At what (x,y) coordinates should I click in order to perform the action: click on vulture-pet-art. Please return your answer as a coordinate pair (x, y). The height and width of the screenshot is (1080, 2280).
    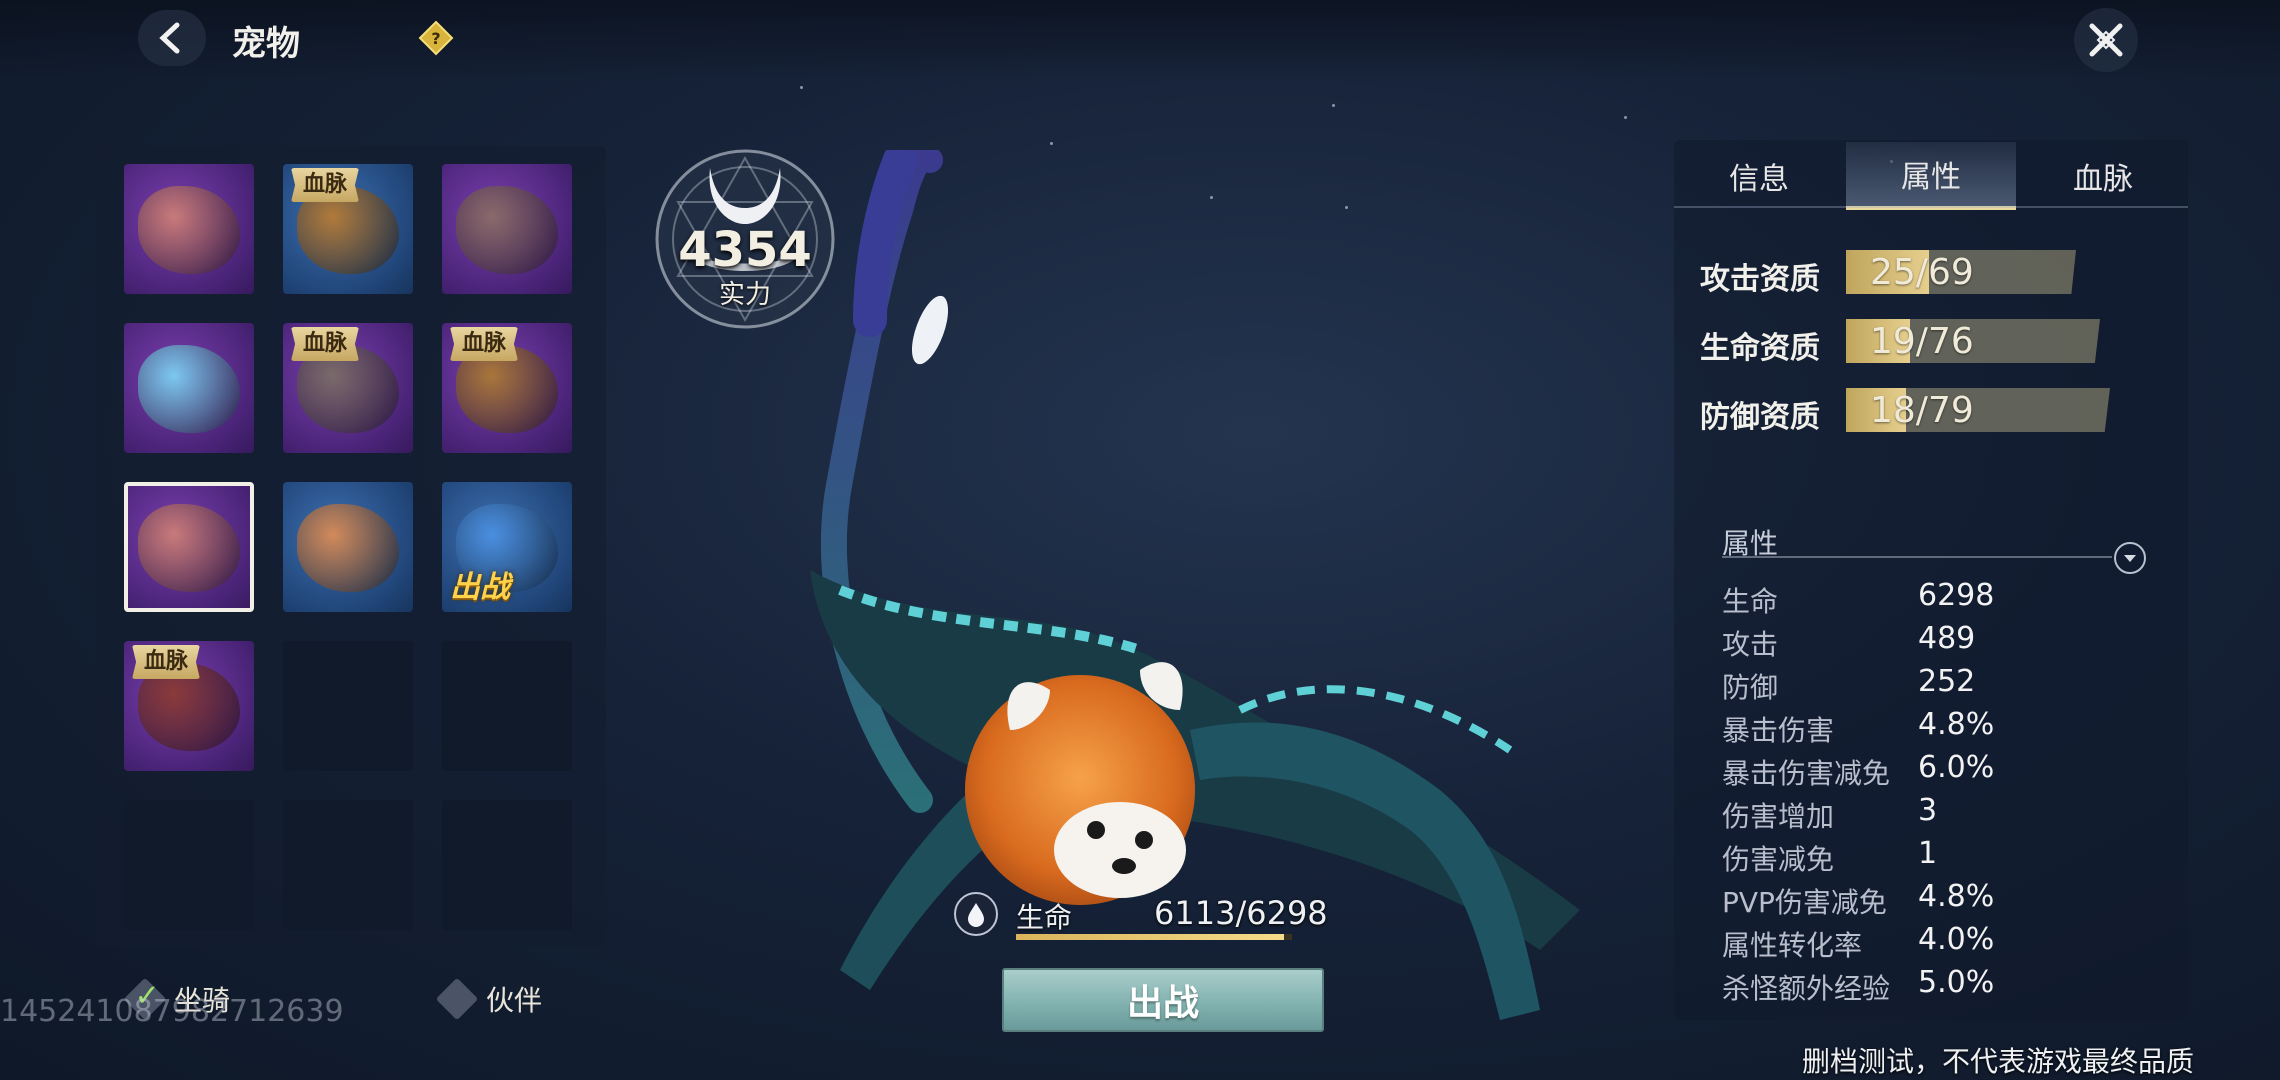
    Looking at the image, I should click on (507, 230).